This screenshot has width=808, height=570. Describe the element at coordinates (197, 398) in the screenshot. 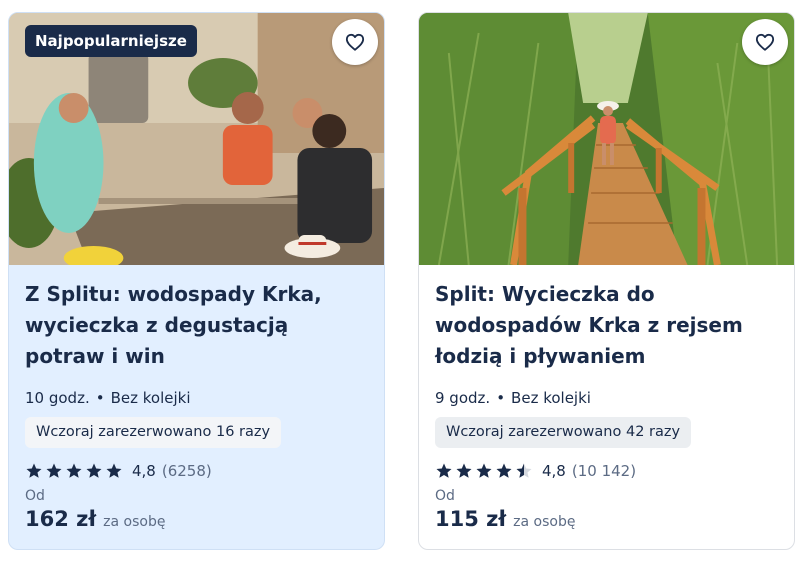

I see `activity-meta: 10 godz. • Bez kolejki` at that location.